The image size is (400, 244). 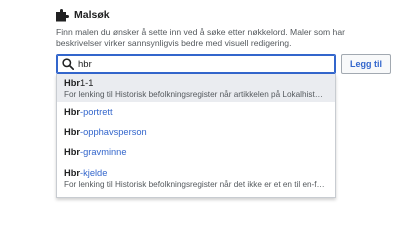 What do you see at coordinates (113, 132) in the screenshot?
I see `suggestion-title-rest: -opphavsperson` at bounding box center [113, 132].